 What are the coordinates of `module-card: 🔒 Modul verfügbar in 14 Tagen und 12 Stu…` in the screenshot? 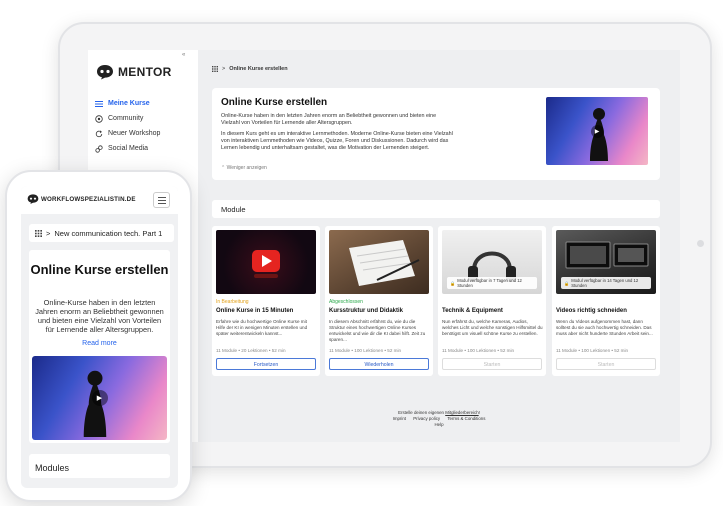 It's located at (606, 301).